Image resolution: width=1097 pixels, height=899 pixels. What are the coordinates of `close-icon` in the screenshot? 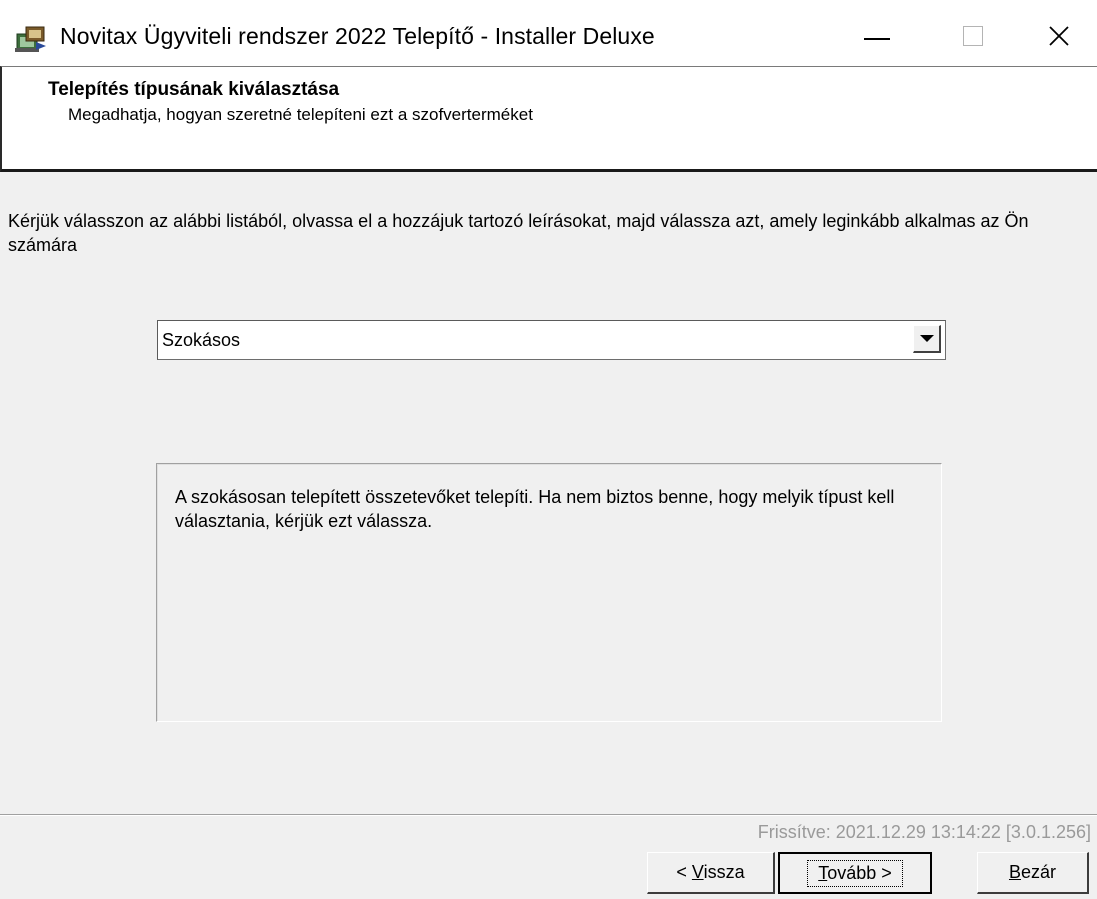 It's located at (1059, 36).